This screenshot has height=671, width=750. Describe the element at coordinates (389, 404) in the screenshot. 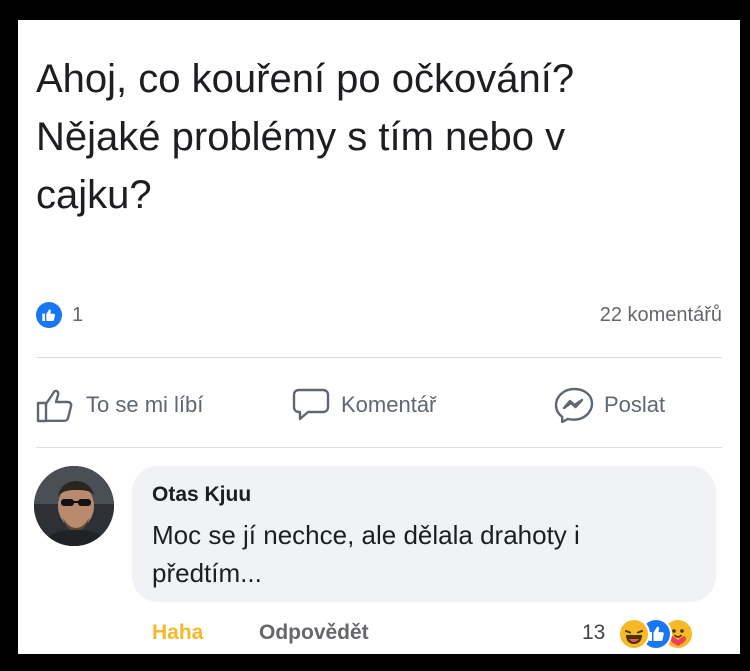

I see `comment-button-label: Komentář` at that location.